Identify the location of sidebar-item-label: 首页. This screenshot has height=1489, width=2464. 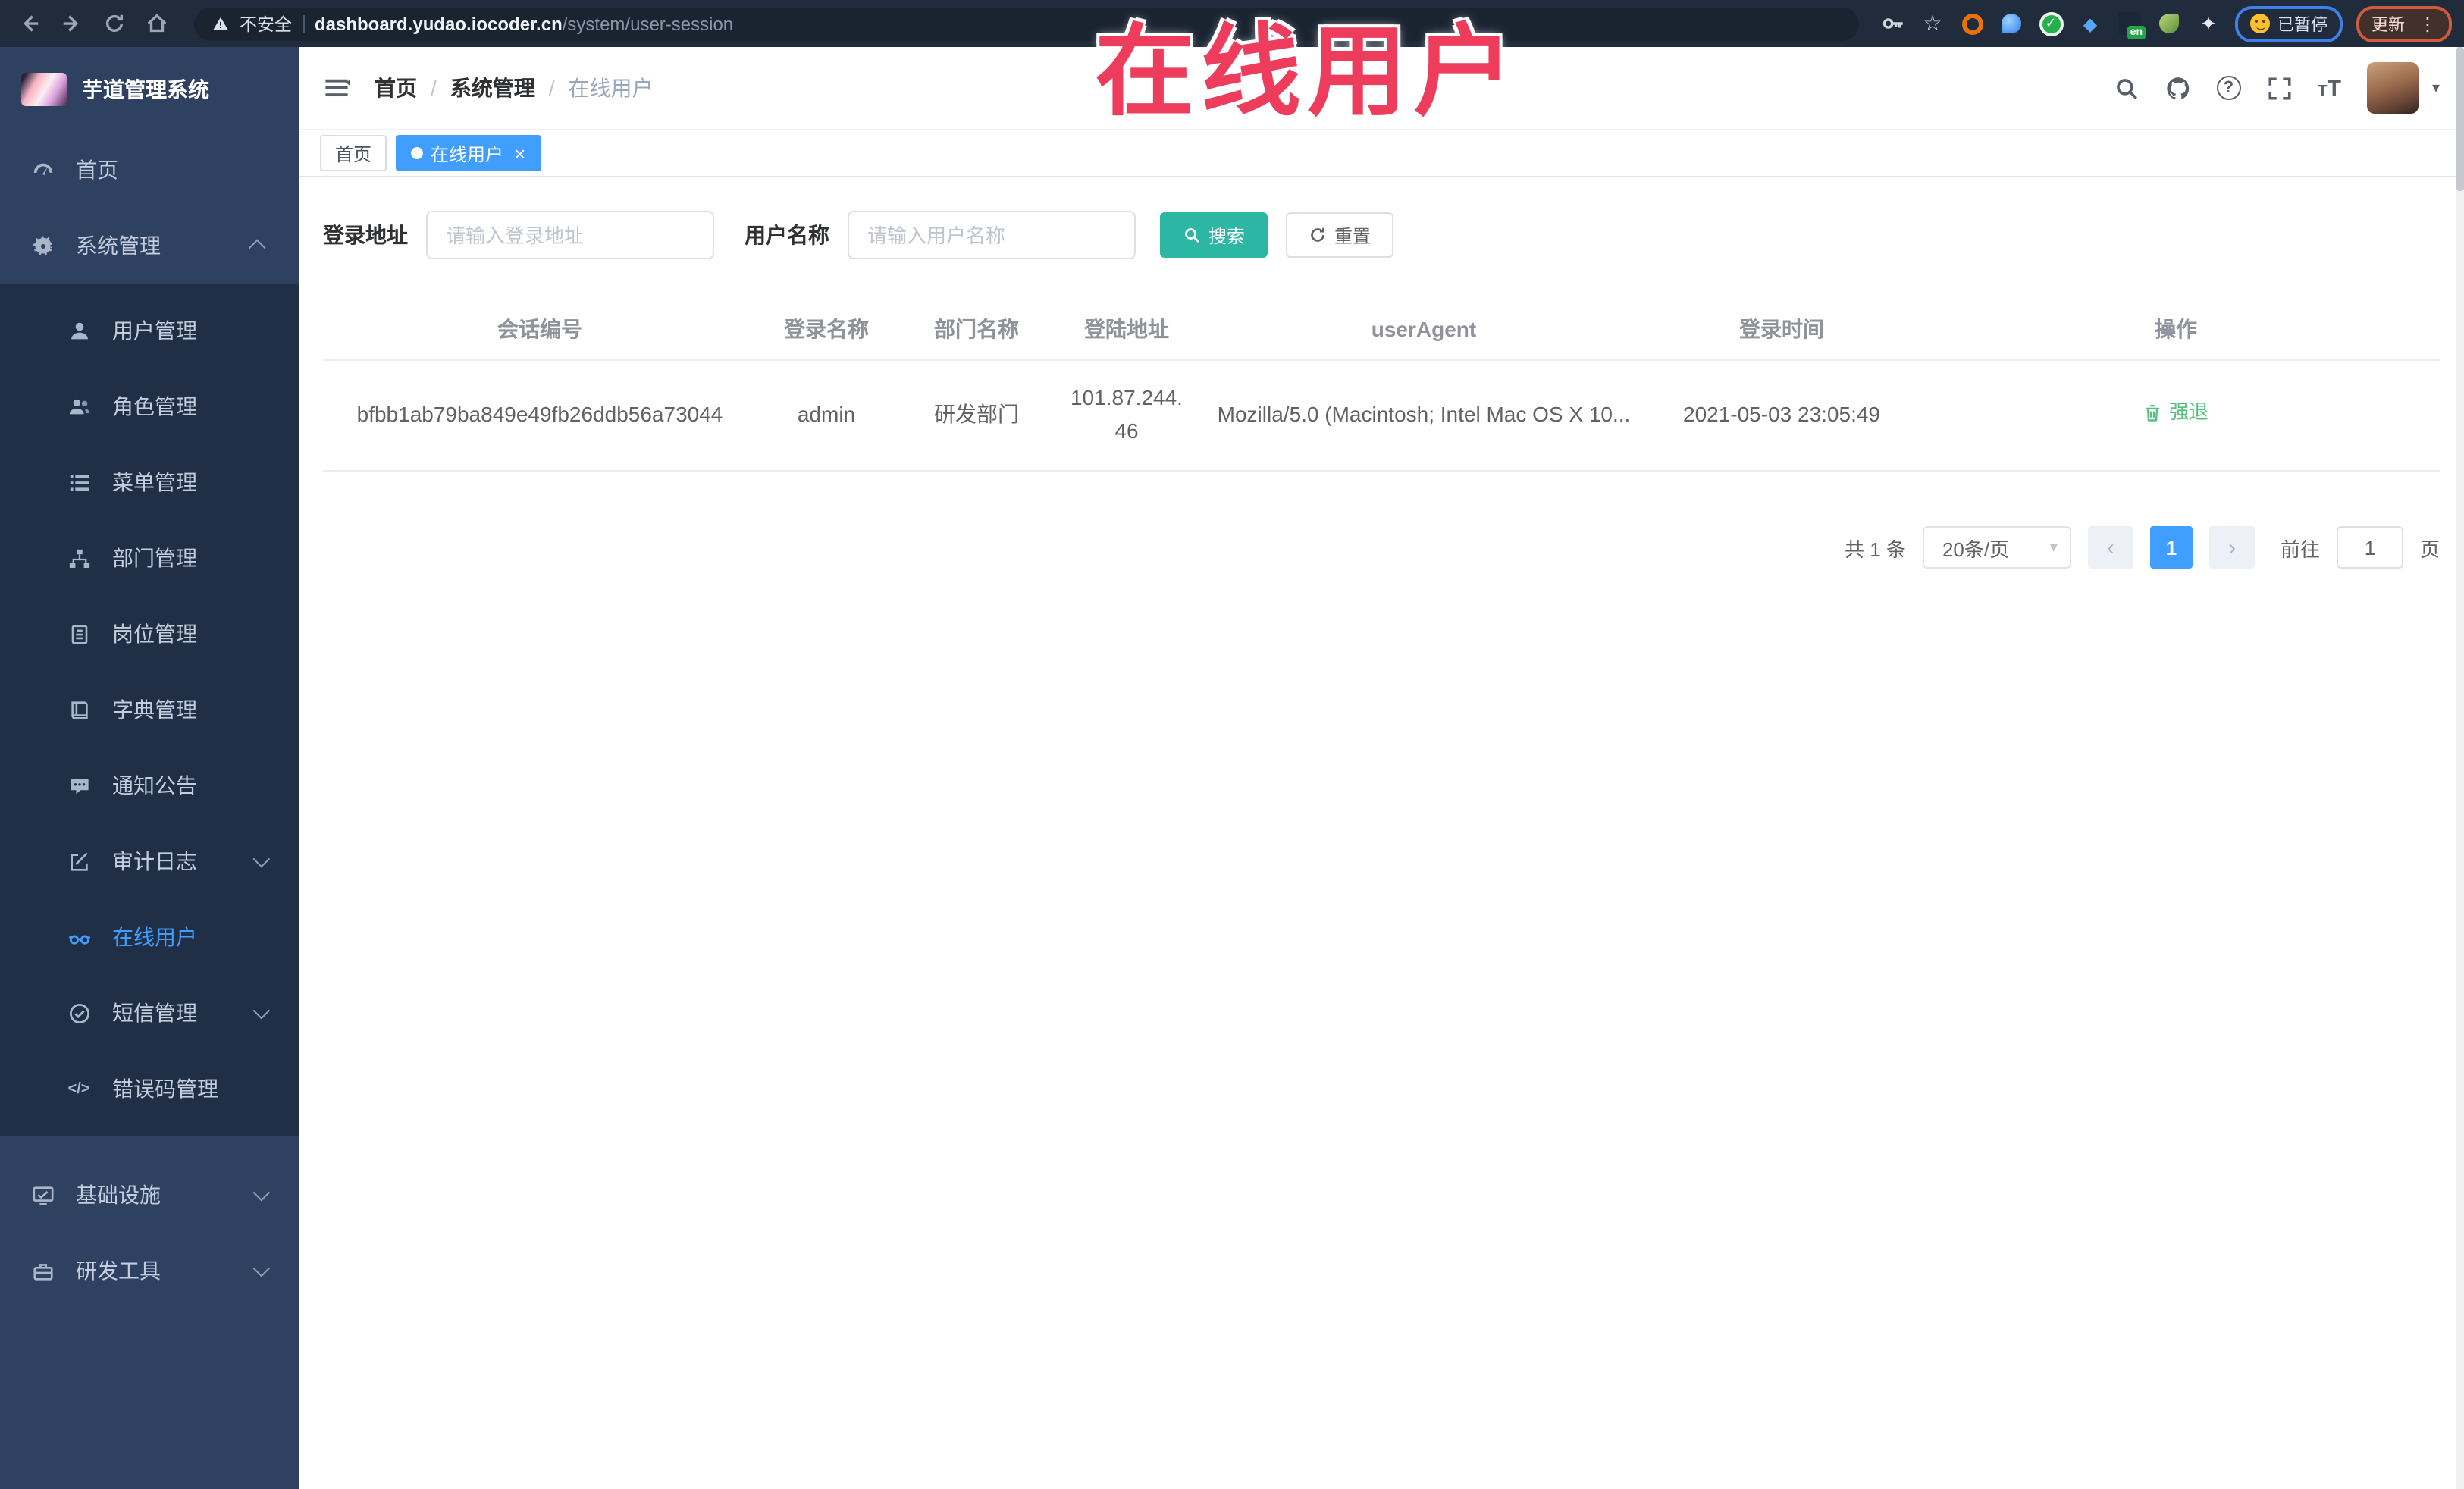
(97, 170).